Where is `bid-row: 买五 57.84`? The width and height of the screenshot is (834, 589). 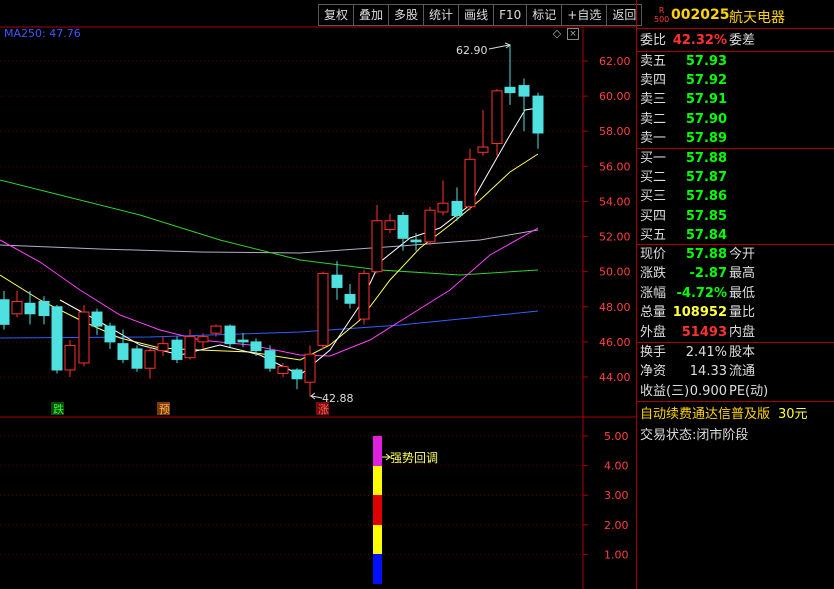
bid-row: 买五 57.84 is located at coordinates (735, 235).